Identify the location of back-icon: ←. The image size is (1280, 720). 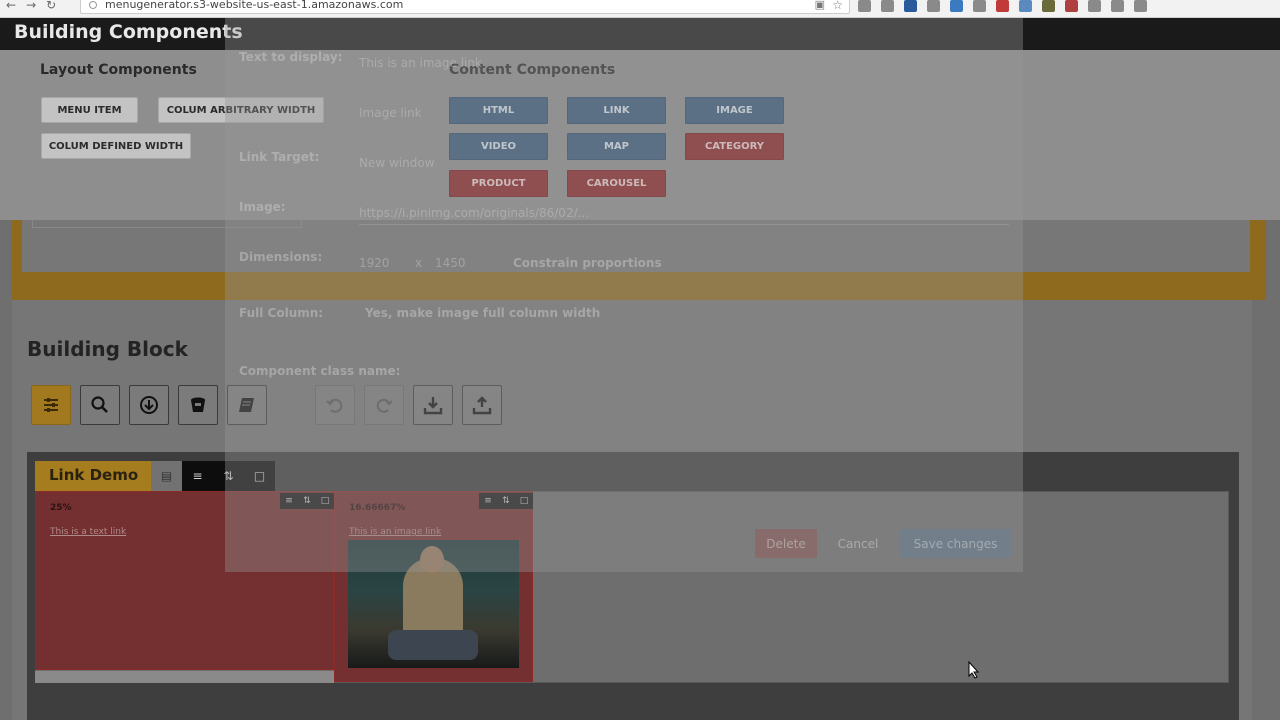
(11, 6).